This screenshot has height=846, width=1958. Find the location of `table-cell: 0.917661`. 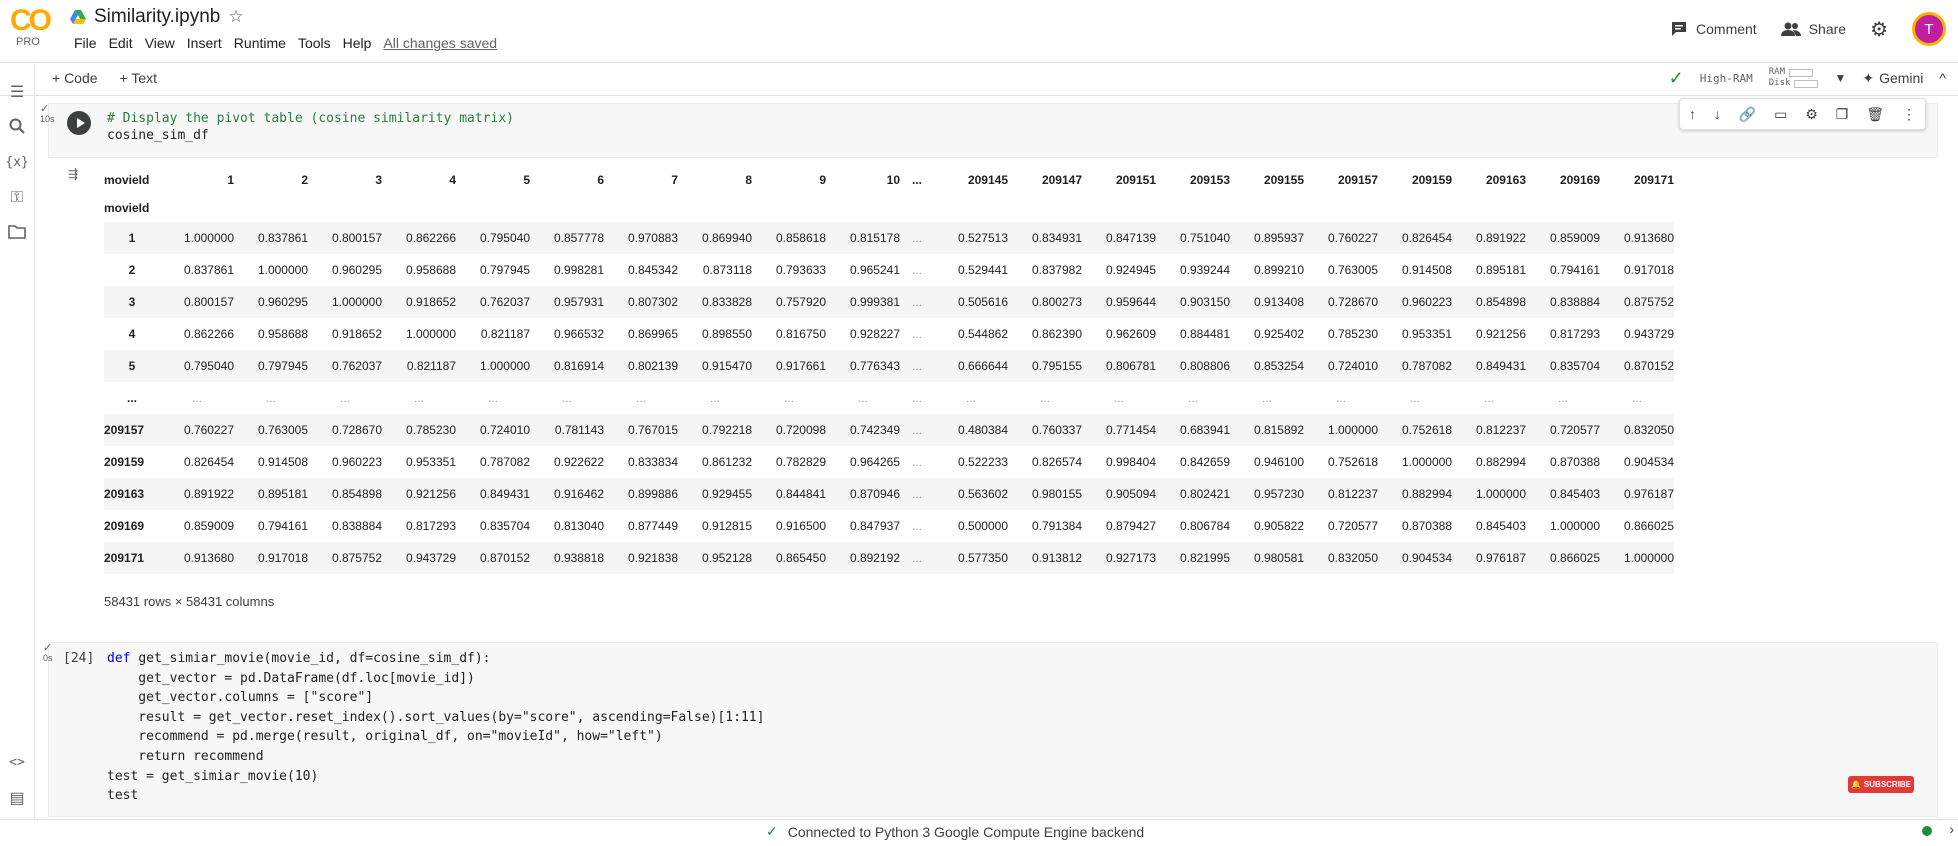

table-cell: 0.917661 is located at coordinates (800, 366).